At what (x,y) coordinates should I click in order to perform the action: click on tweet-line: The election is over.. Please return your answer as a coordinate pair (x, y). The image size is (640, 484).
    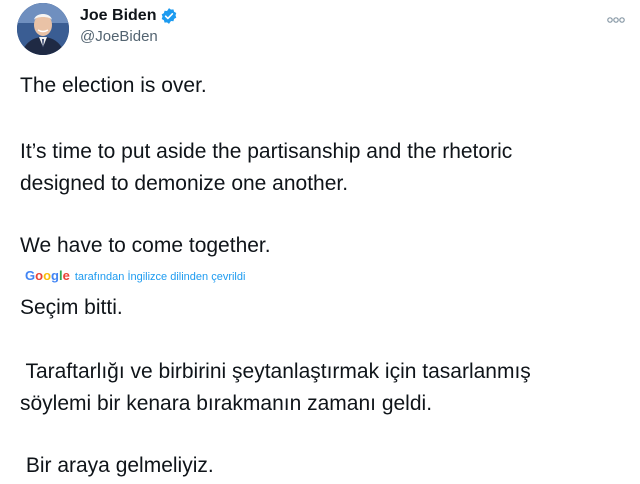
    Looking at the image, I should click on (113, 85).